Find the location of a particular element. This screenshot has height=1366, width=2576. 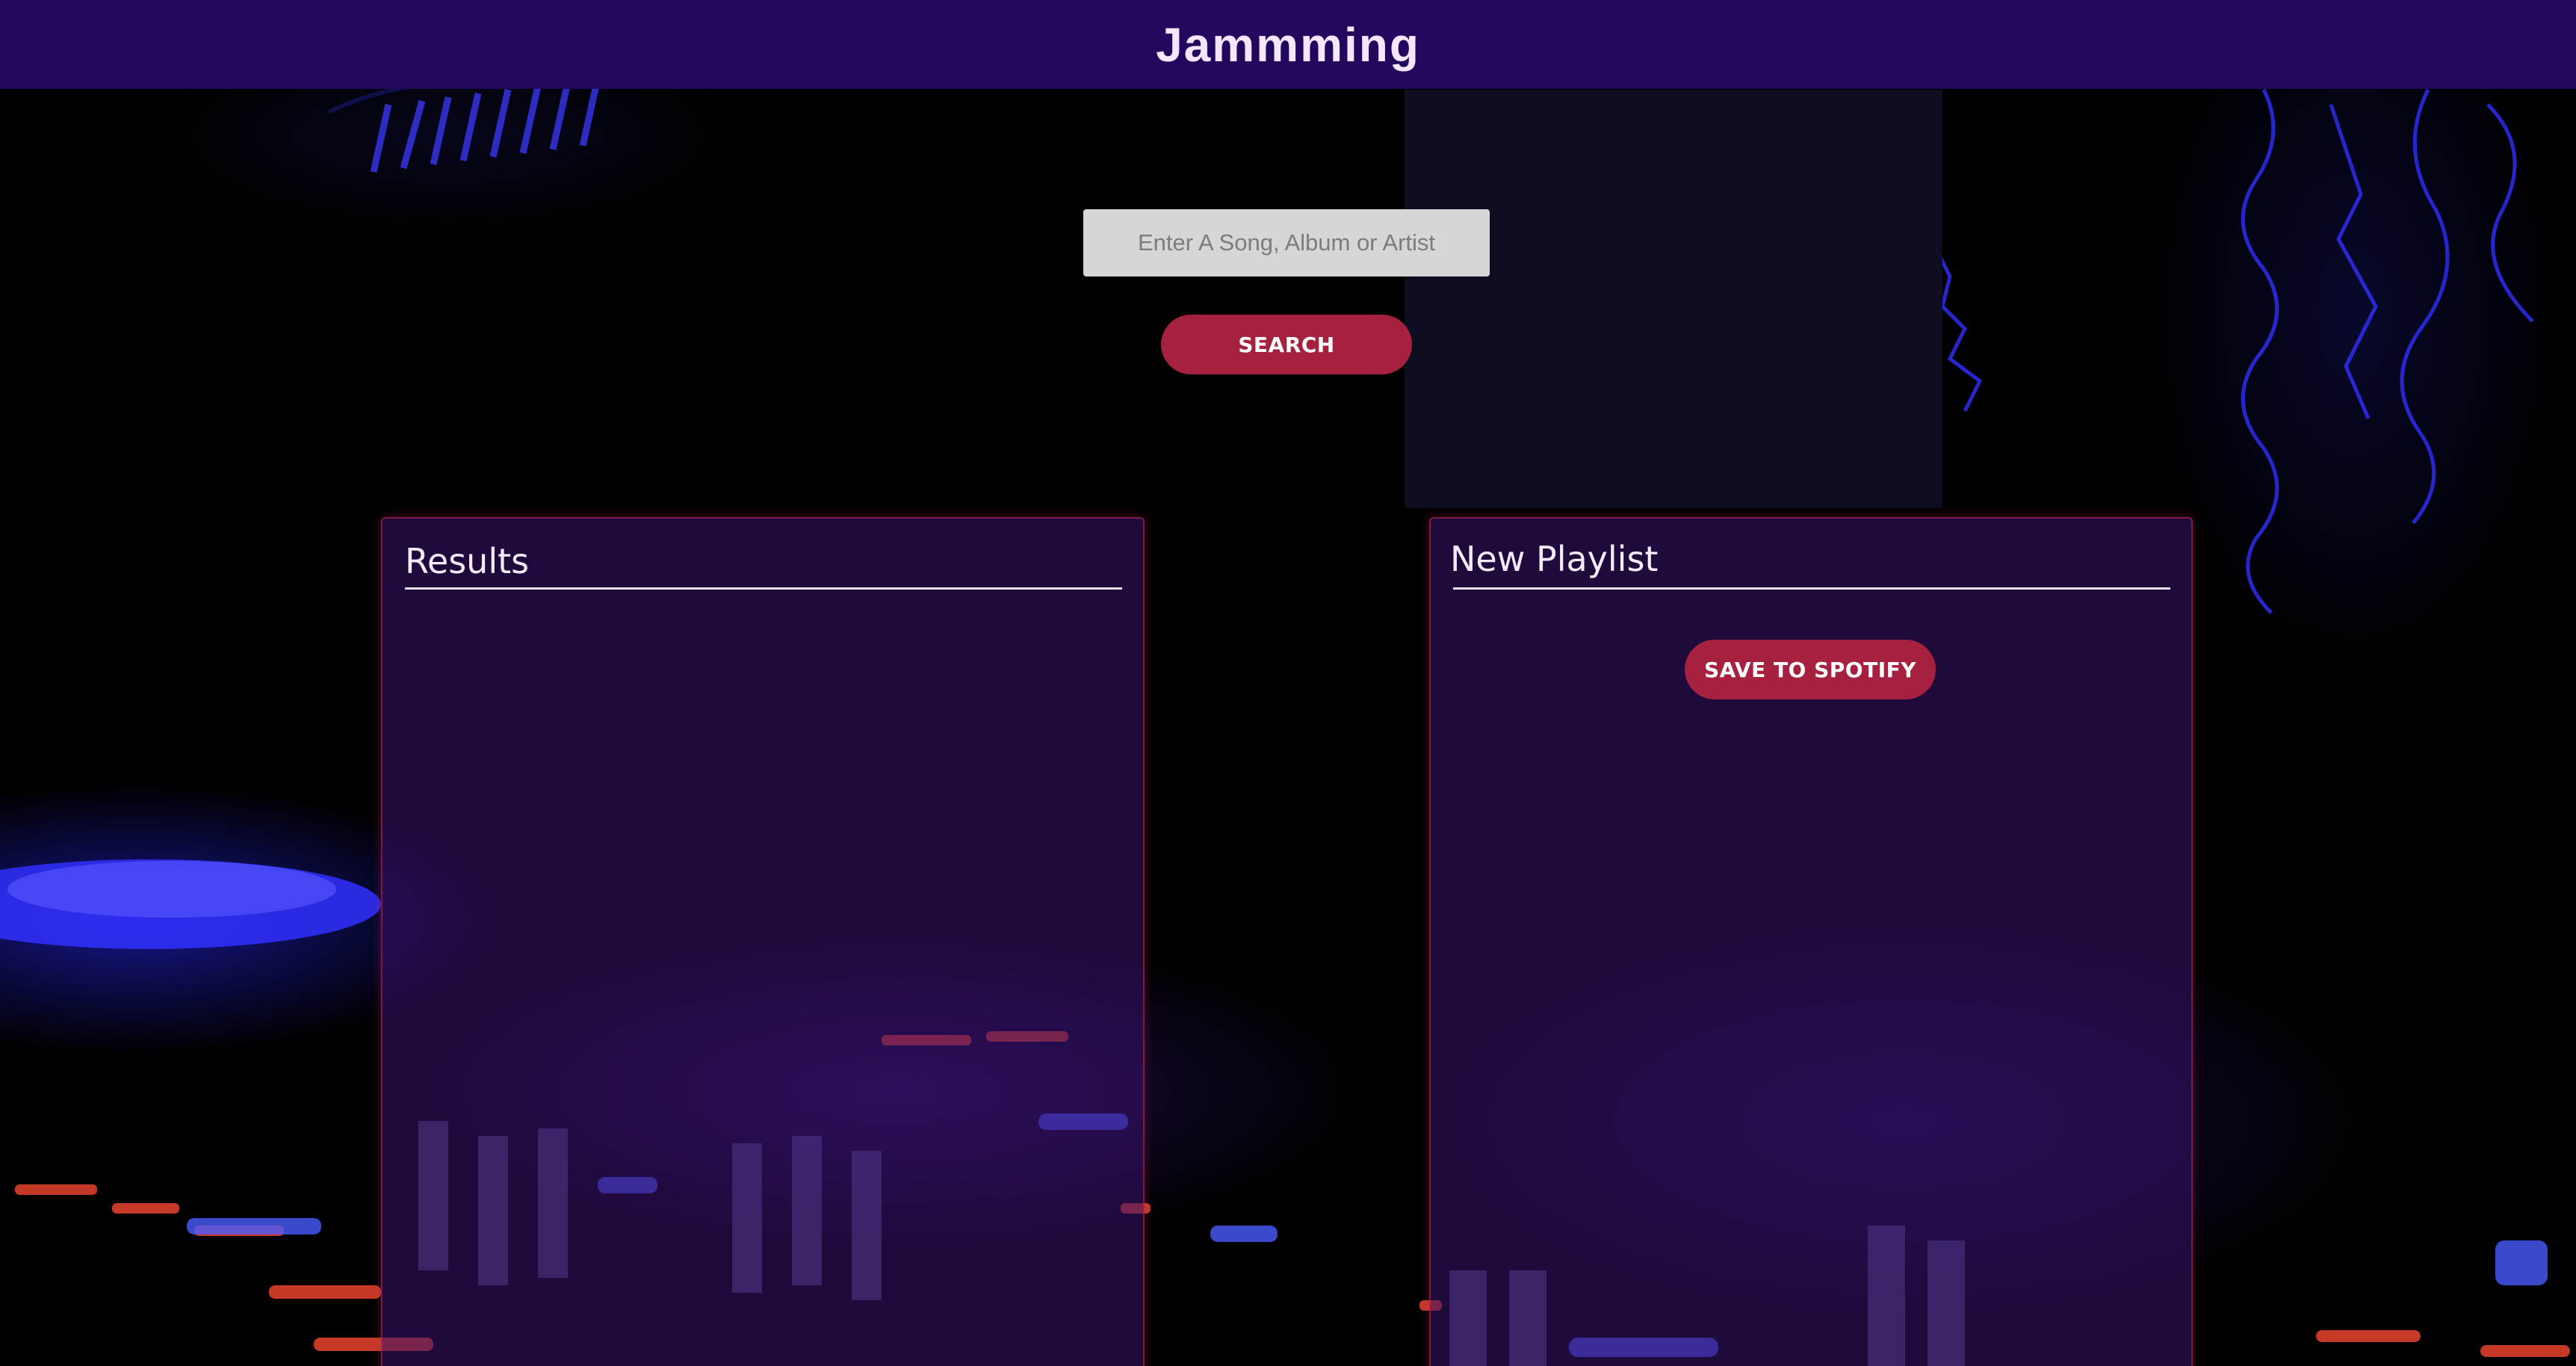

app-title: Jammming is located at coordinates (1288, 45).